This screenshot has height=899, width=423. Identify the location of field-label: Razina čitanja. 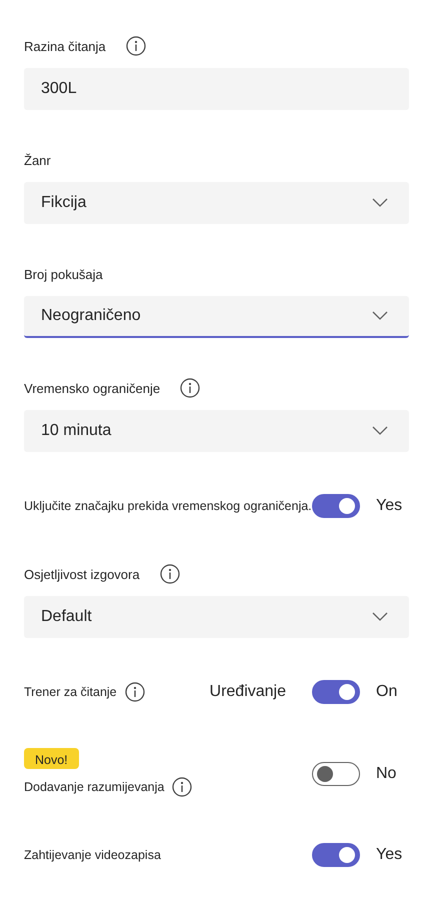
(65, 46).